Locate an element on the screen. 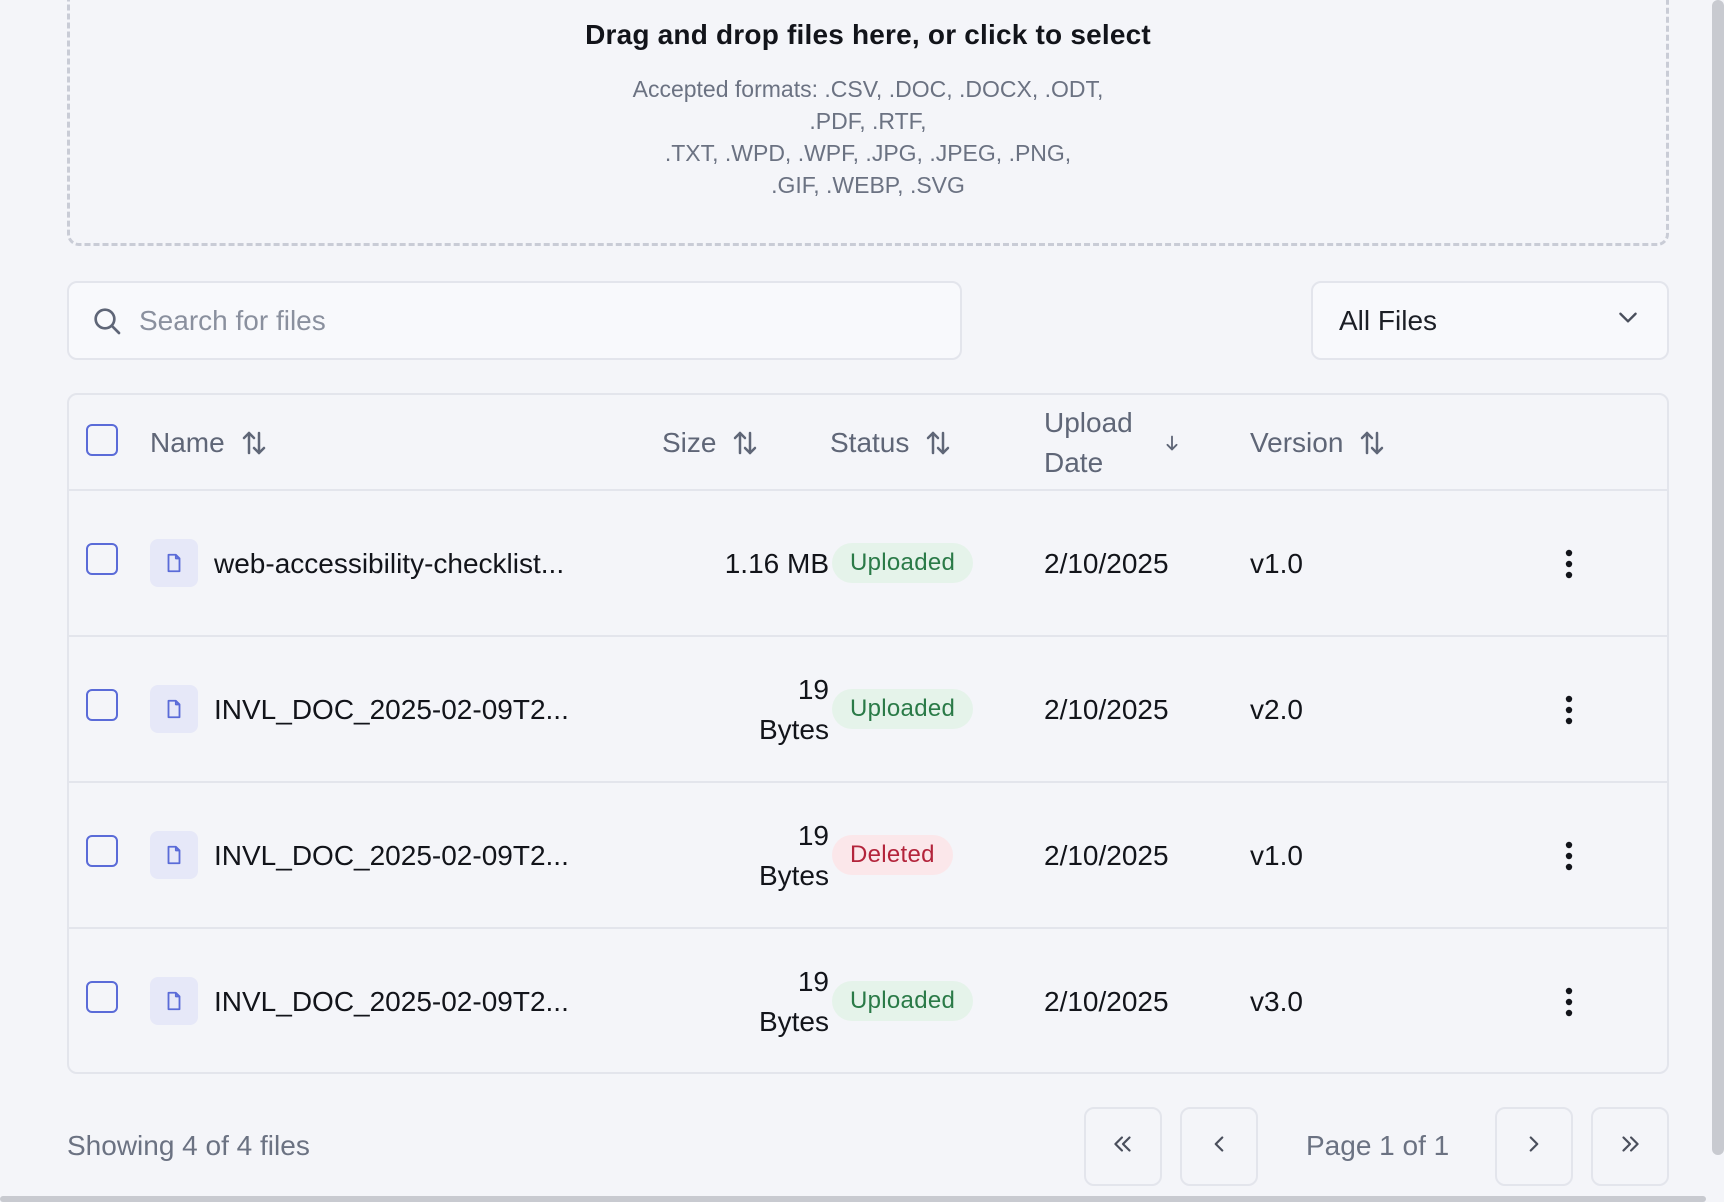 The height and width of the screenshot is (1202, 1724). accepted-formats-line: .PDF, .RTF, is located at coordinates (868, 121).